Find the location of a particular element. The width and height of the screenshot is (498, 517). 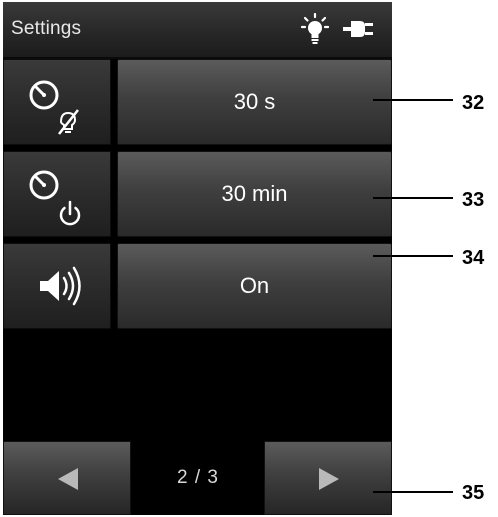

sound-toggle-button: On is located at coordinates (254, 286).